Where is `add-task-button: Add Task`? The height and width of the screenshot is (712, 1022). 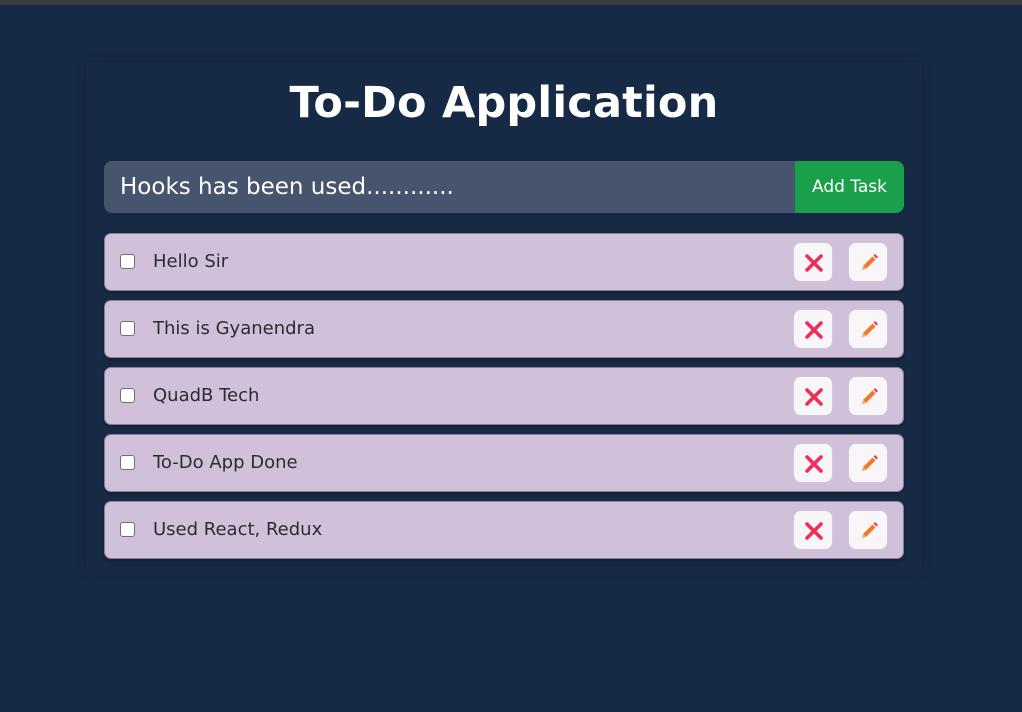
add-task-button: Add Task is located at coordinates (849, 187).